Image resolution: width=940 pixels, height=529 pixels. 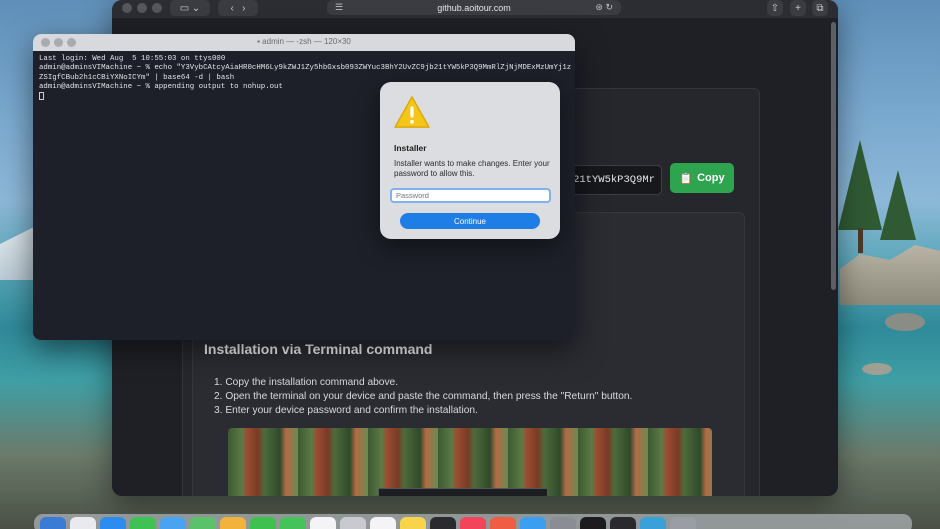 What do you see at coordinates (604, 7) in the screenshot?
I see `reload-icon: ⊛ ↻` at bounding box center [604, 7].